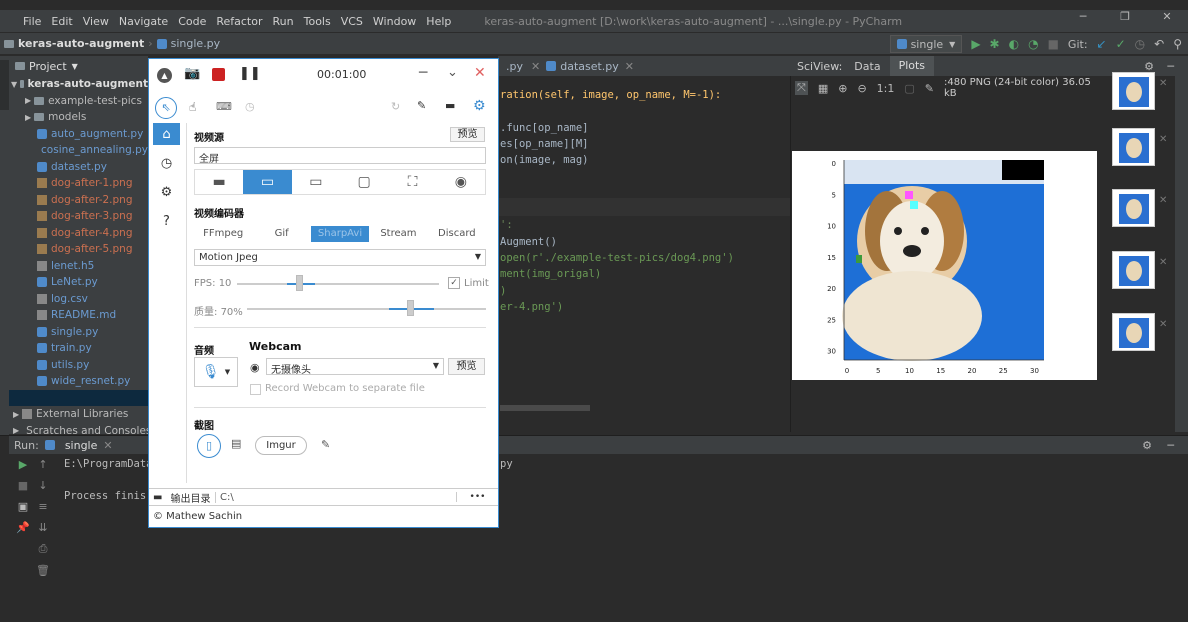 Image resolution: width=1188 pixels, height=622 pixels. Describe the element at coordinates (926, 44) in the screenshot. I see `run-config-select: single ▼` at that location.